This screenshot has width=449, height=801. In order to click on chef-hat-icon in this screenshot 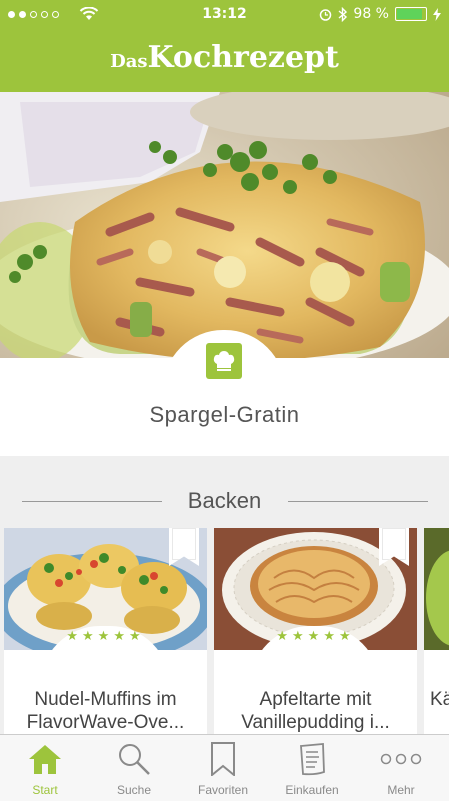, I will do `click(224, 361)`.